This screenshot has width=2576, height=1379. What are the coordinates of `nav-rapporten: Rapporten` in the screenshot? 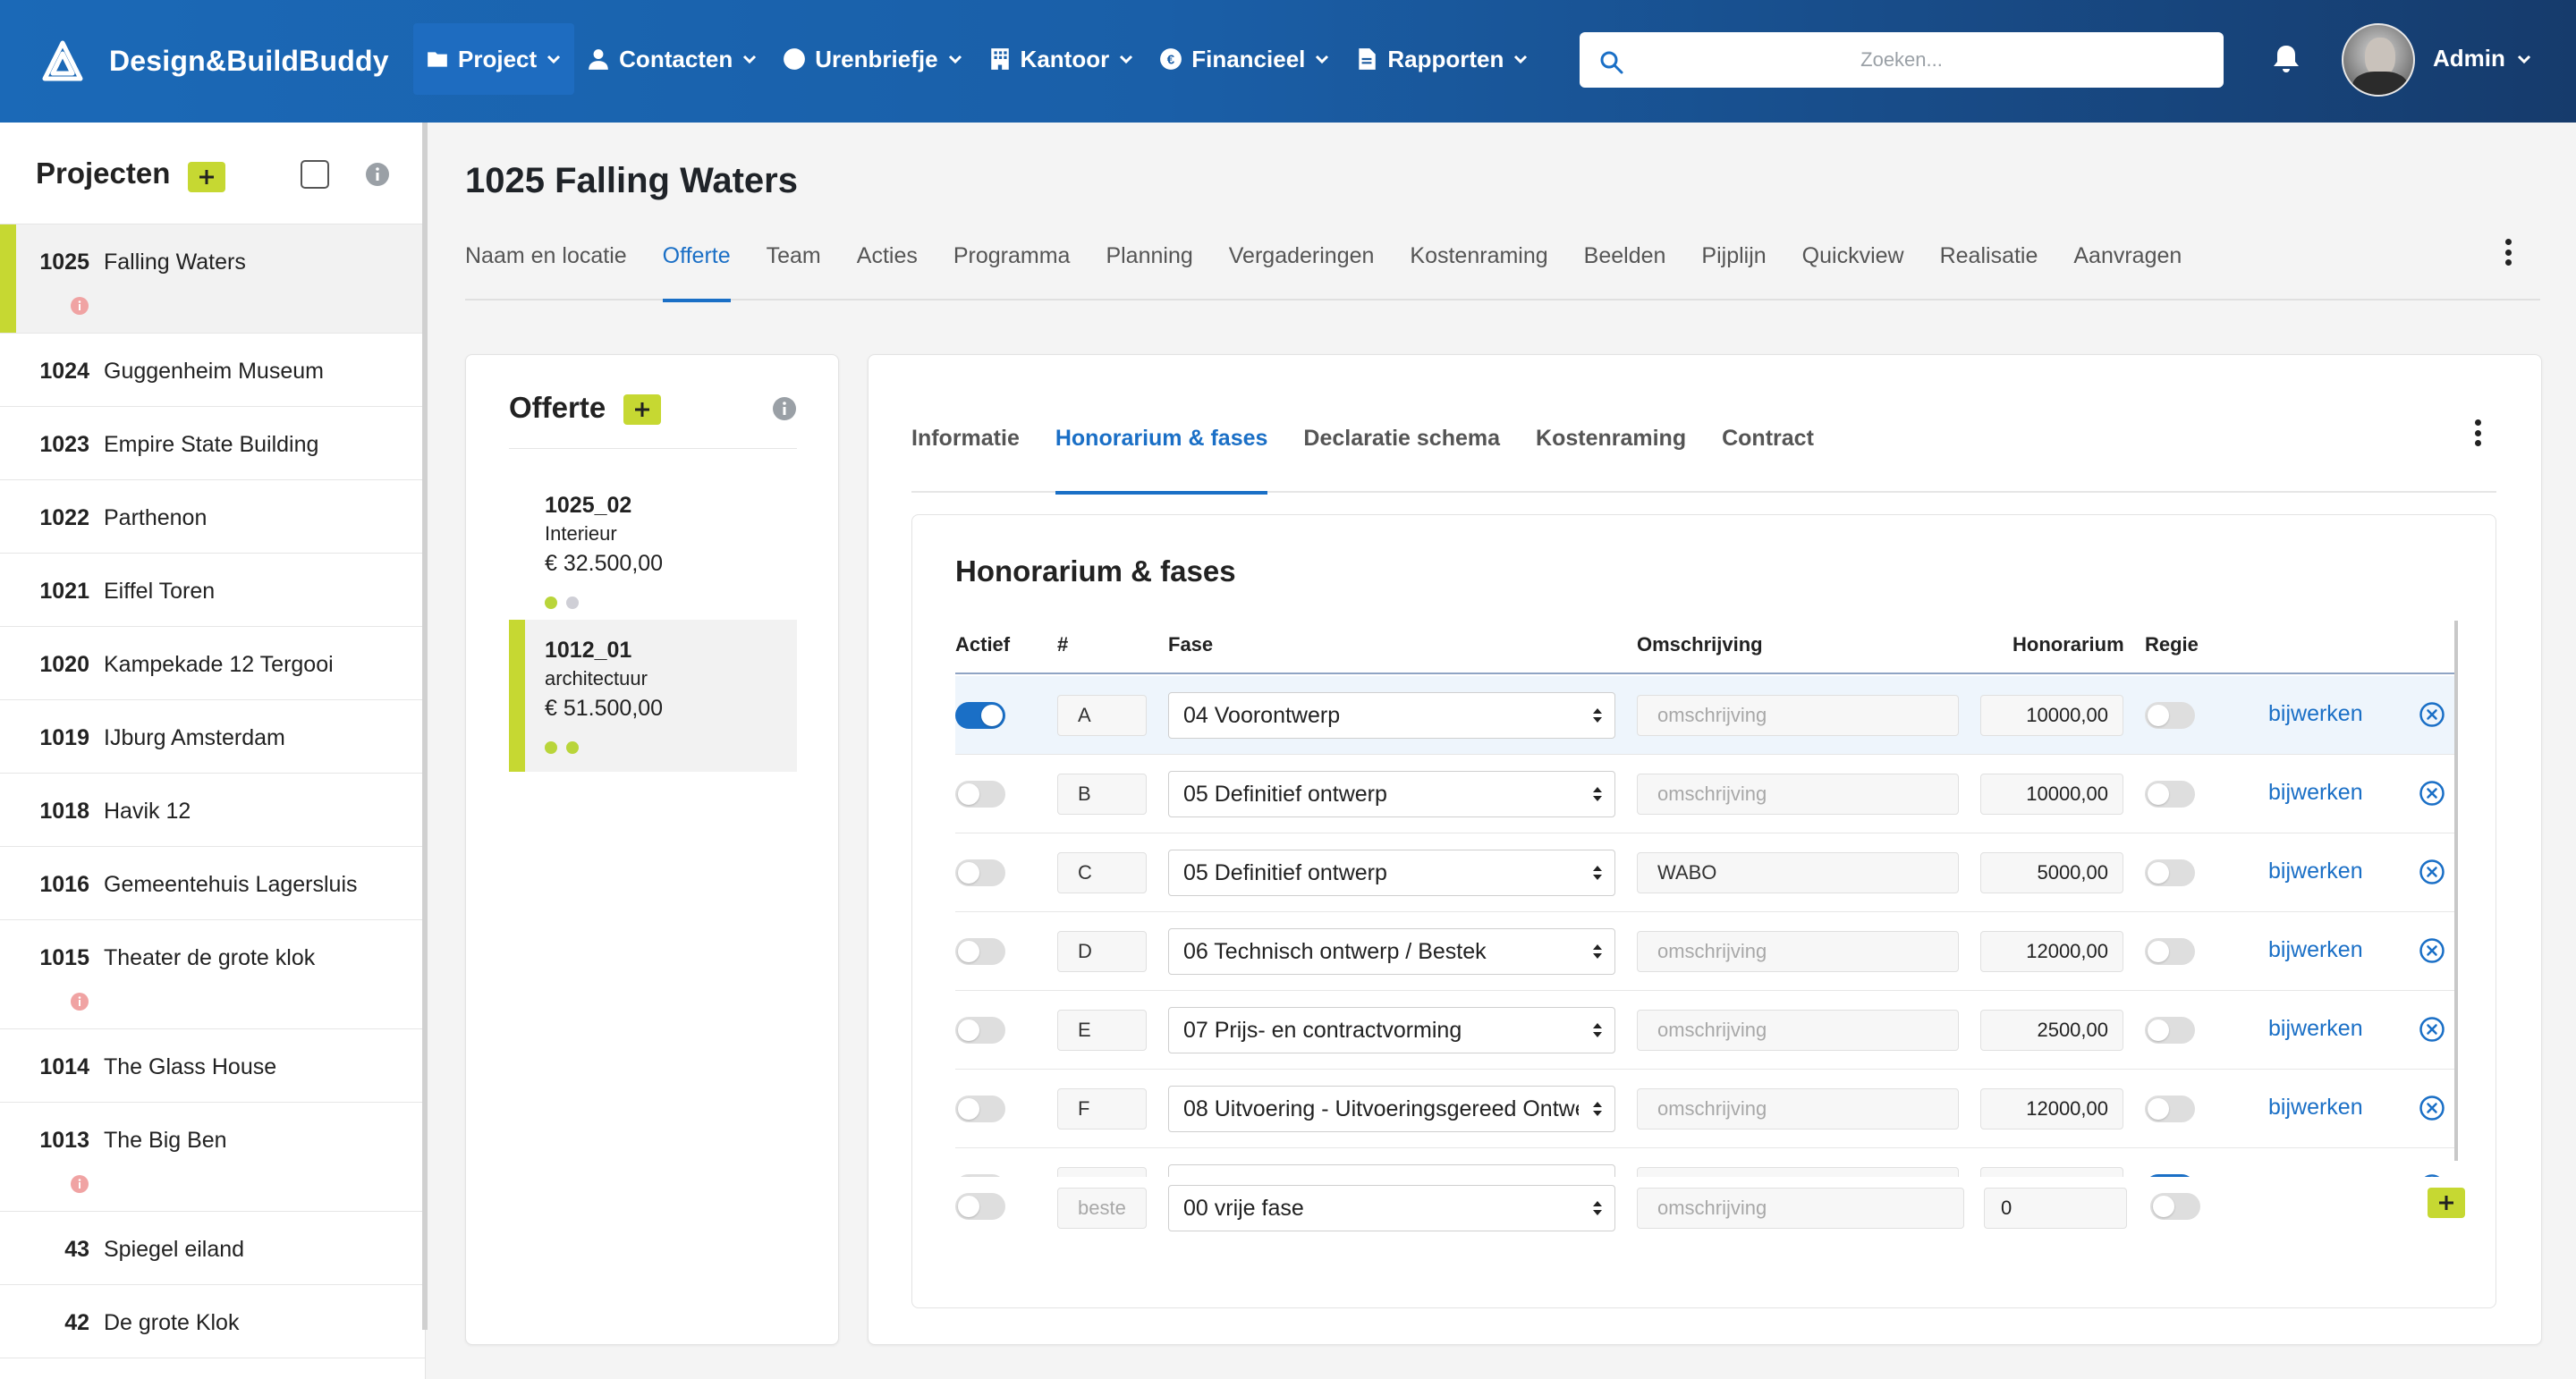 It's located at (1442, 59).